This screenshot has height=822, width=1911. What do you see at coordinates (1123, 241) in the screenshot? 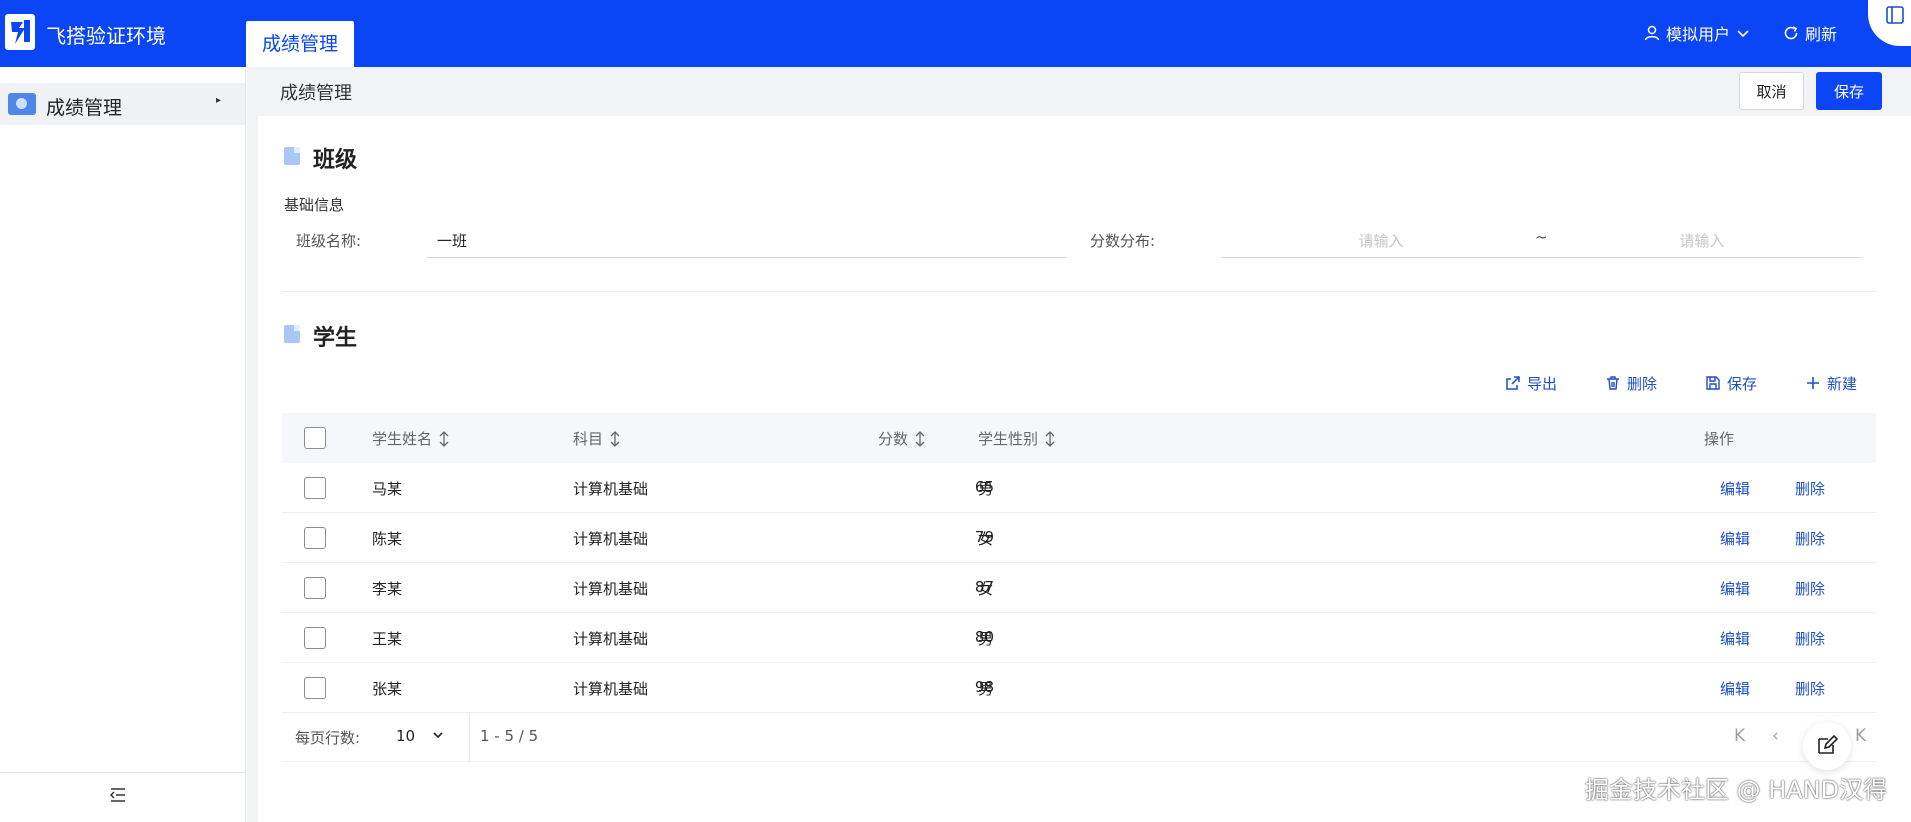
I see `score-range-label: 分数分布:` at bounding box center [1123, 241].